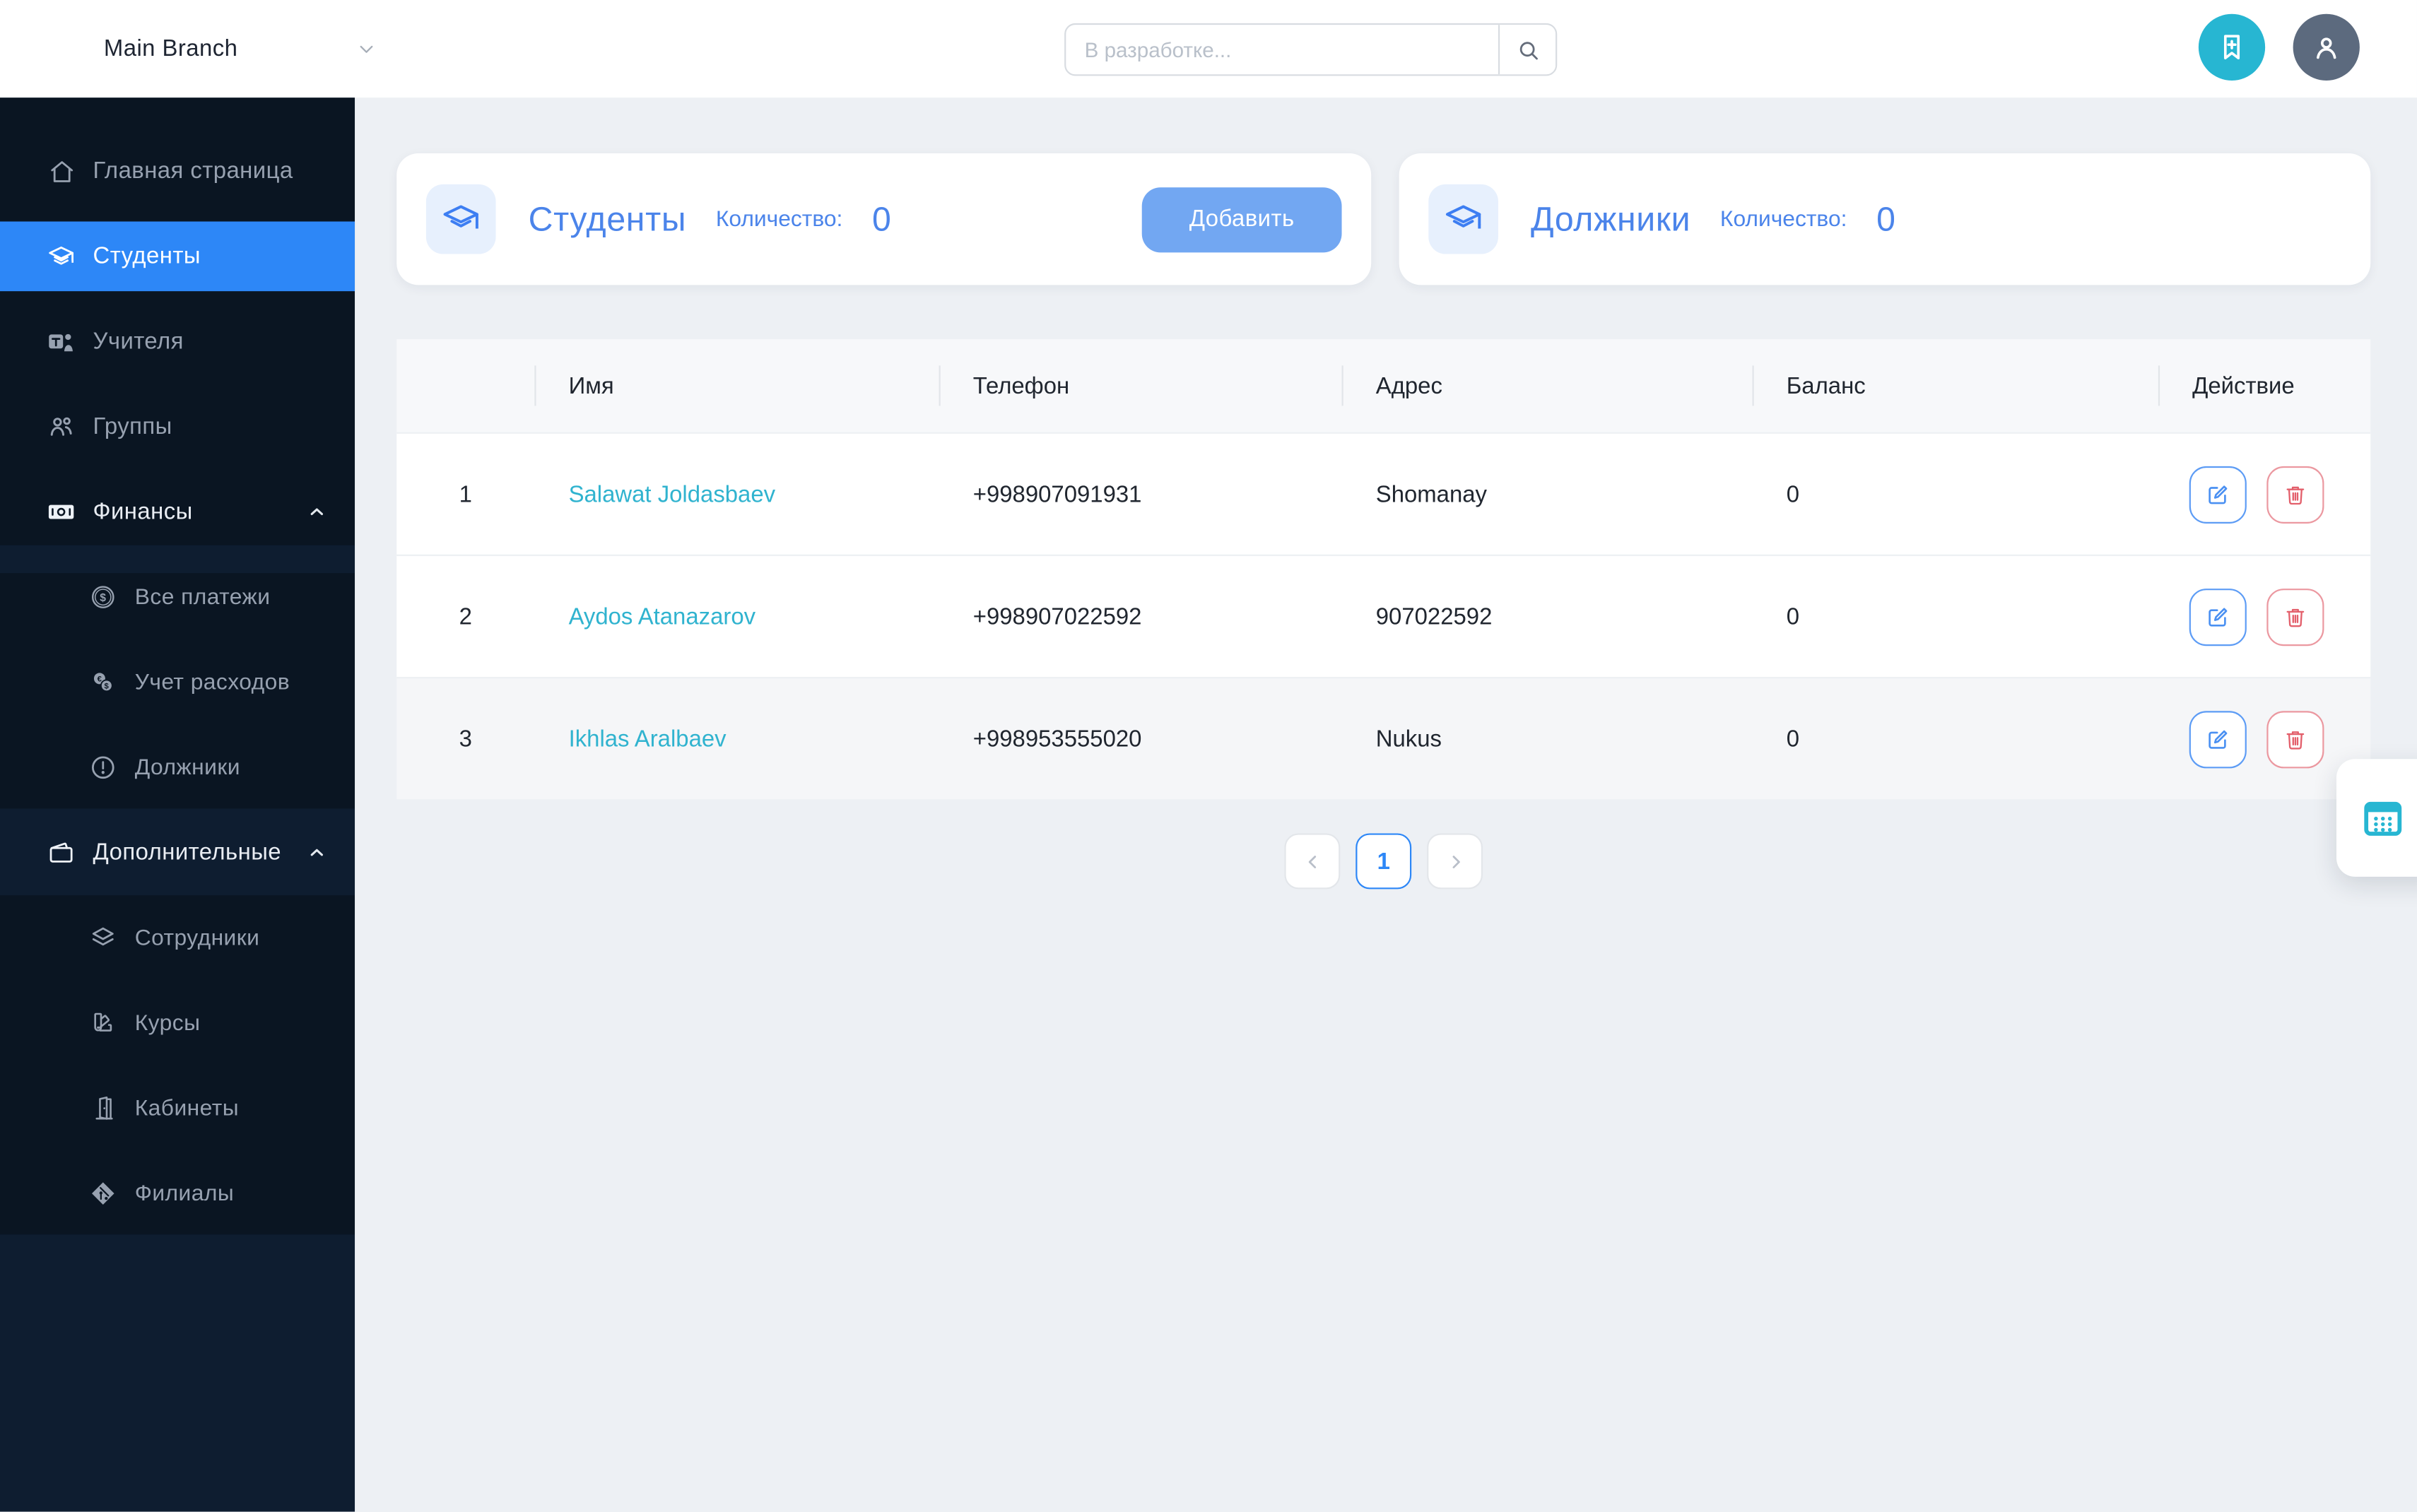  Describe the element at coordinates (1610, 219) in the screenshot. I see `debtors-card-title: Должники` at that location.